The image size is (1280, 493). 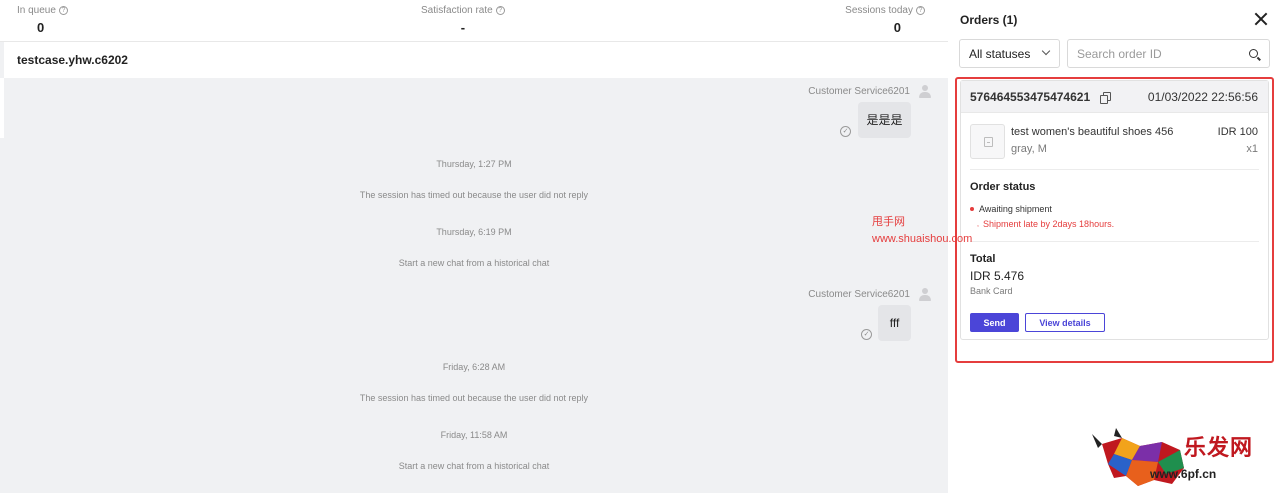 I want to click on order-date: 01/03/2022 22:56:56, so click(x=1202, y=97).